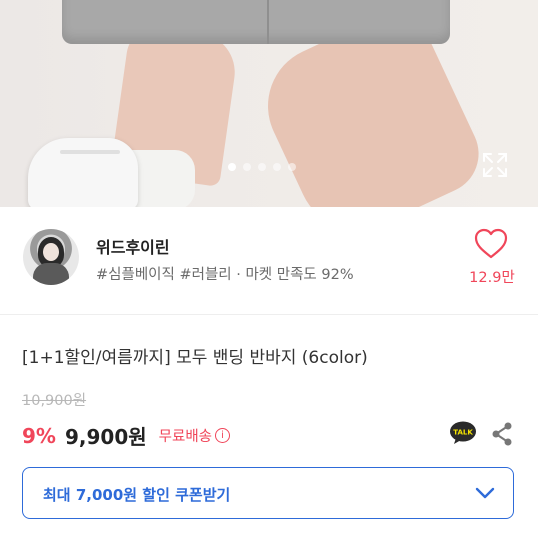 The width and height of the screenshot is (538, 538). What do you see at coordinates (485, 493) in the screenshot?
I see `chevron-down-icon` at bounding box center [485, 493].